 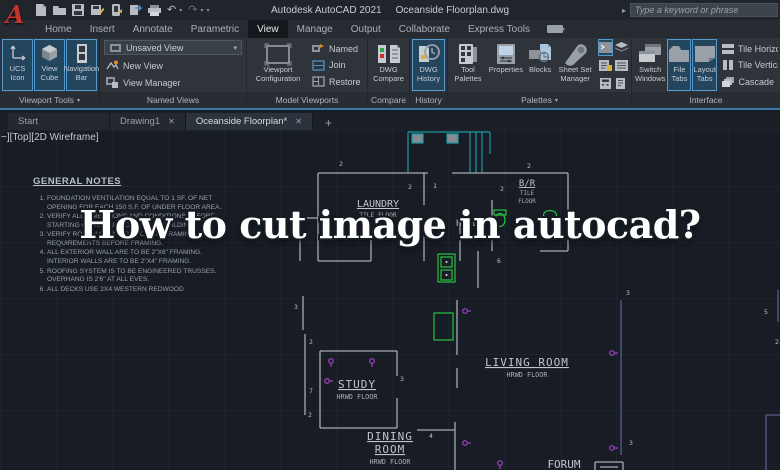 What do you see at coordinates (428, 65) in the screenshot?
I see `dwg-history-button: DWG History` at bounding box center [428, 65].